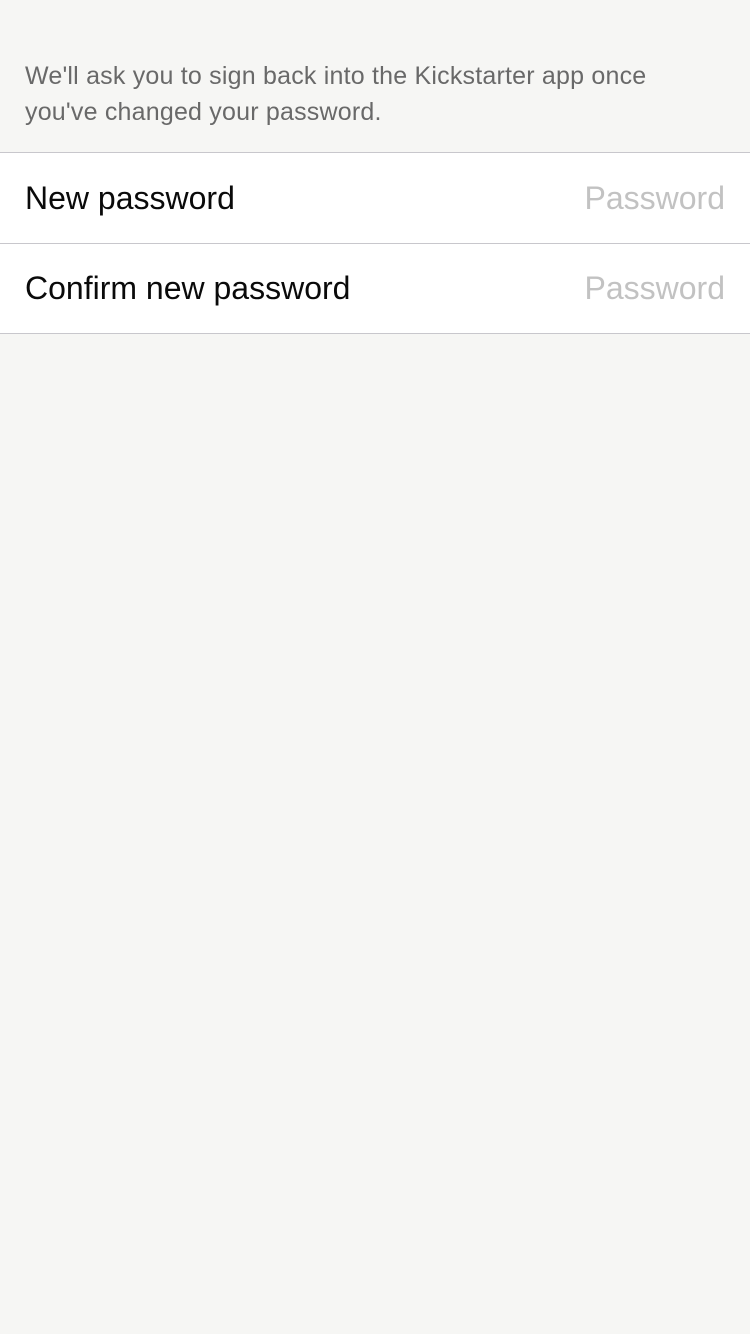 The image size is (750, 1334). Describe the element at coordinates (130, 197) in the screenshot. I see `new-password-label: New password` at that location.